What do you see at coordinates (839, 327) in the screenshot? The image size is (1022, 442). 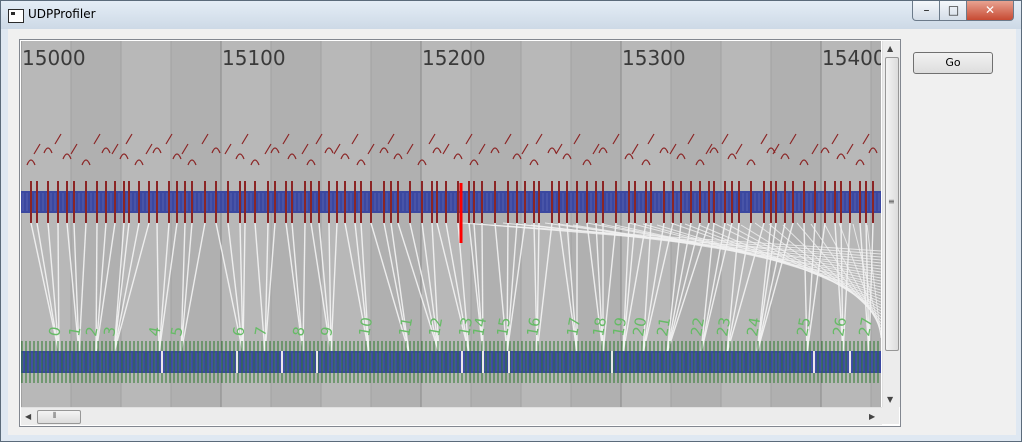 I see `packet-label: 26` at bounding box center [839, 327].